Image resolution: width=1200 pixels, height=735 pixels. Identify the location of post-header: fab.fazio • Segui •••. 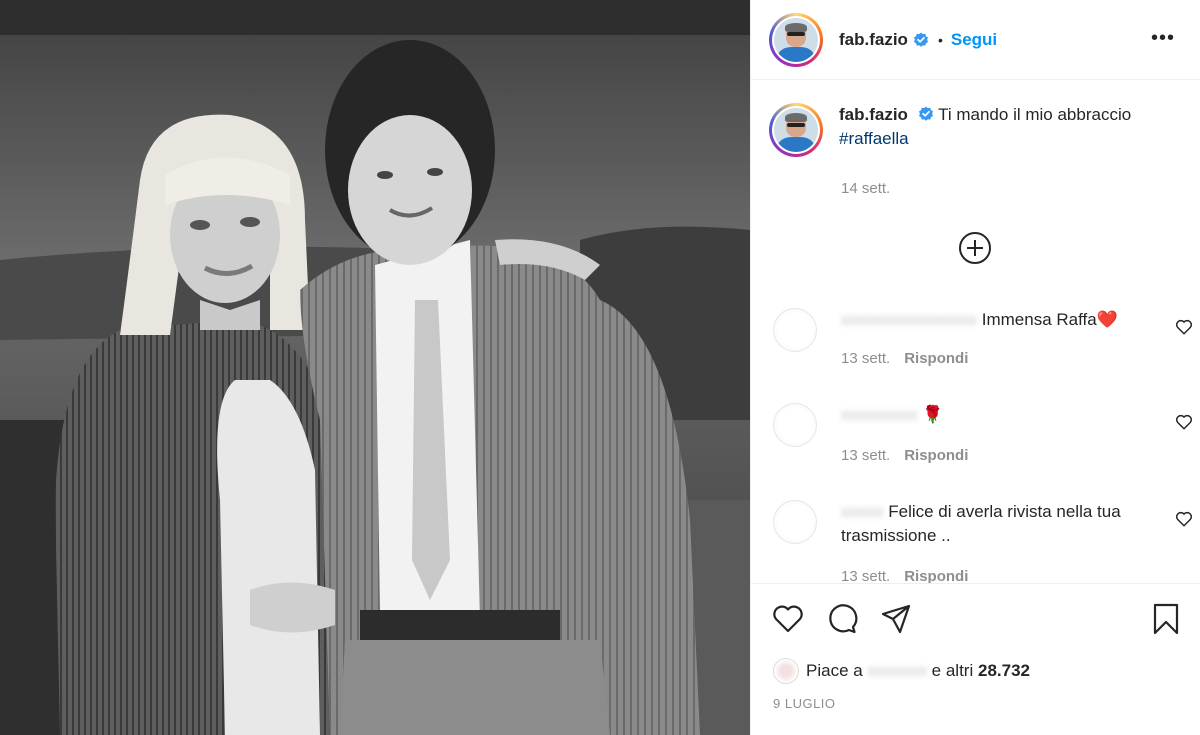
(975, 40).